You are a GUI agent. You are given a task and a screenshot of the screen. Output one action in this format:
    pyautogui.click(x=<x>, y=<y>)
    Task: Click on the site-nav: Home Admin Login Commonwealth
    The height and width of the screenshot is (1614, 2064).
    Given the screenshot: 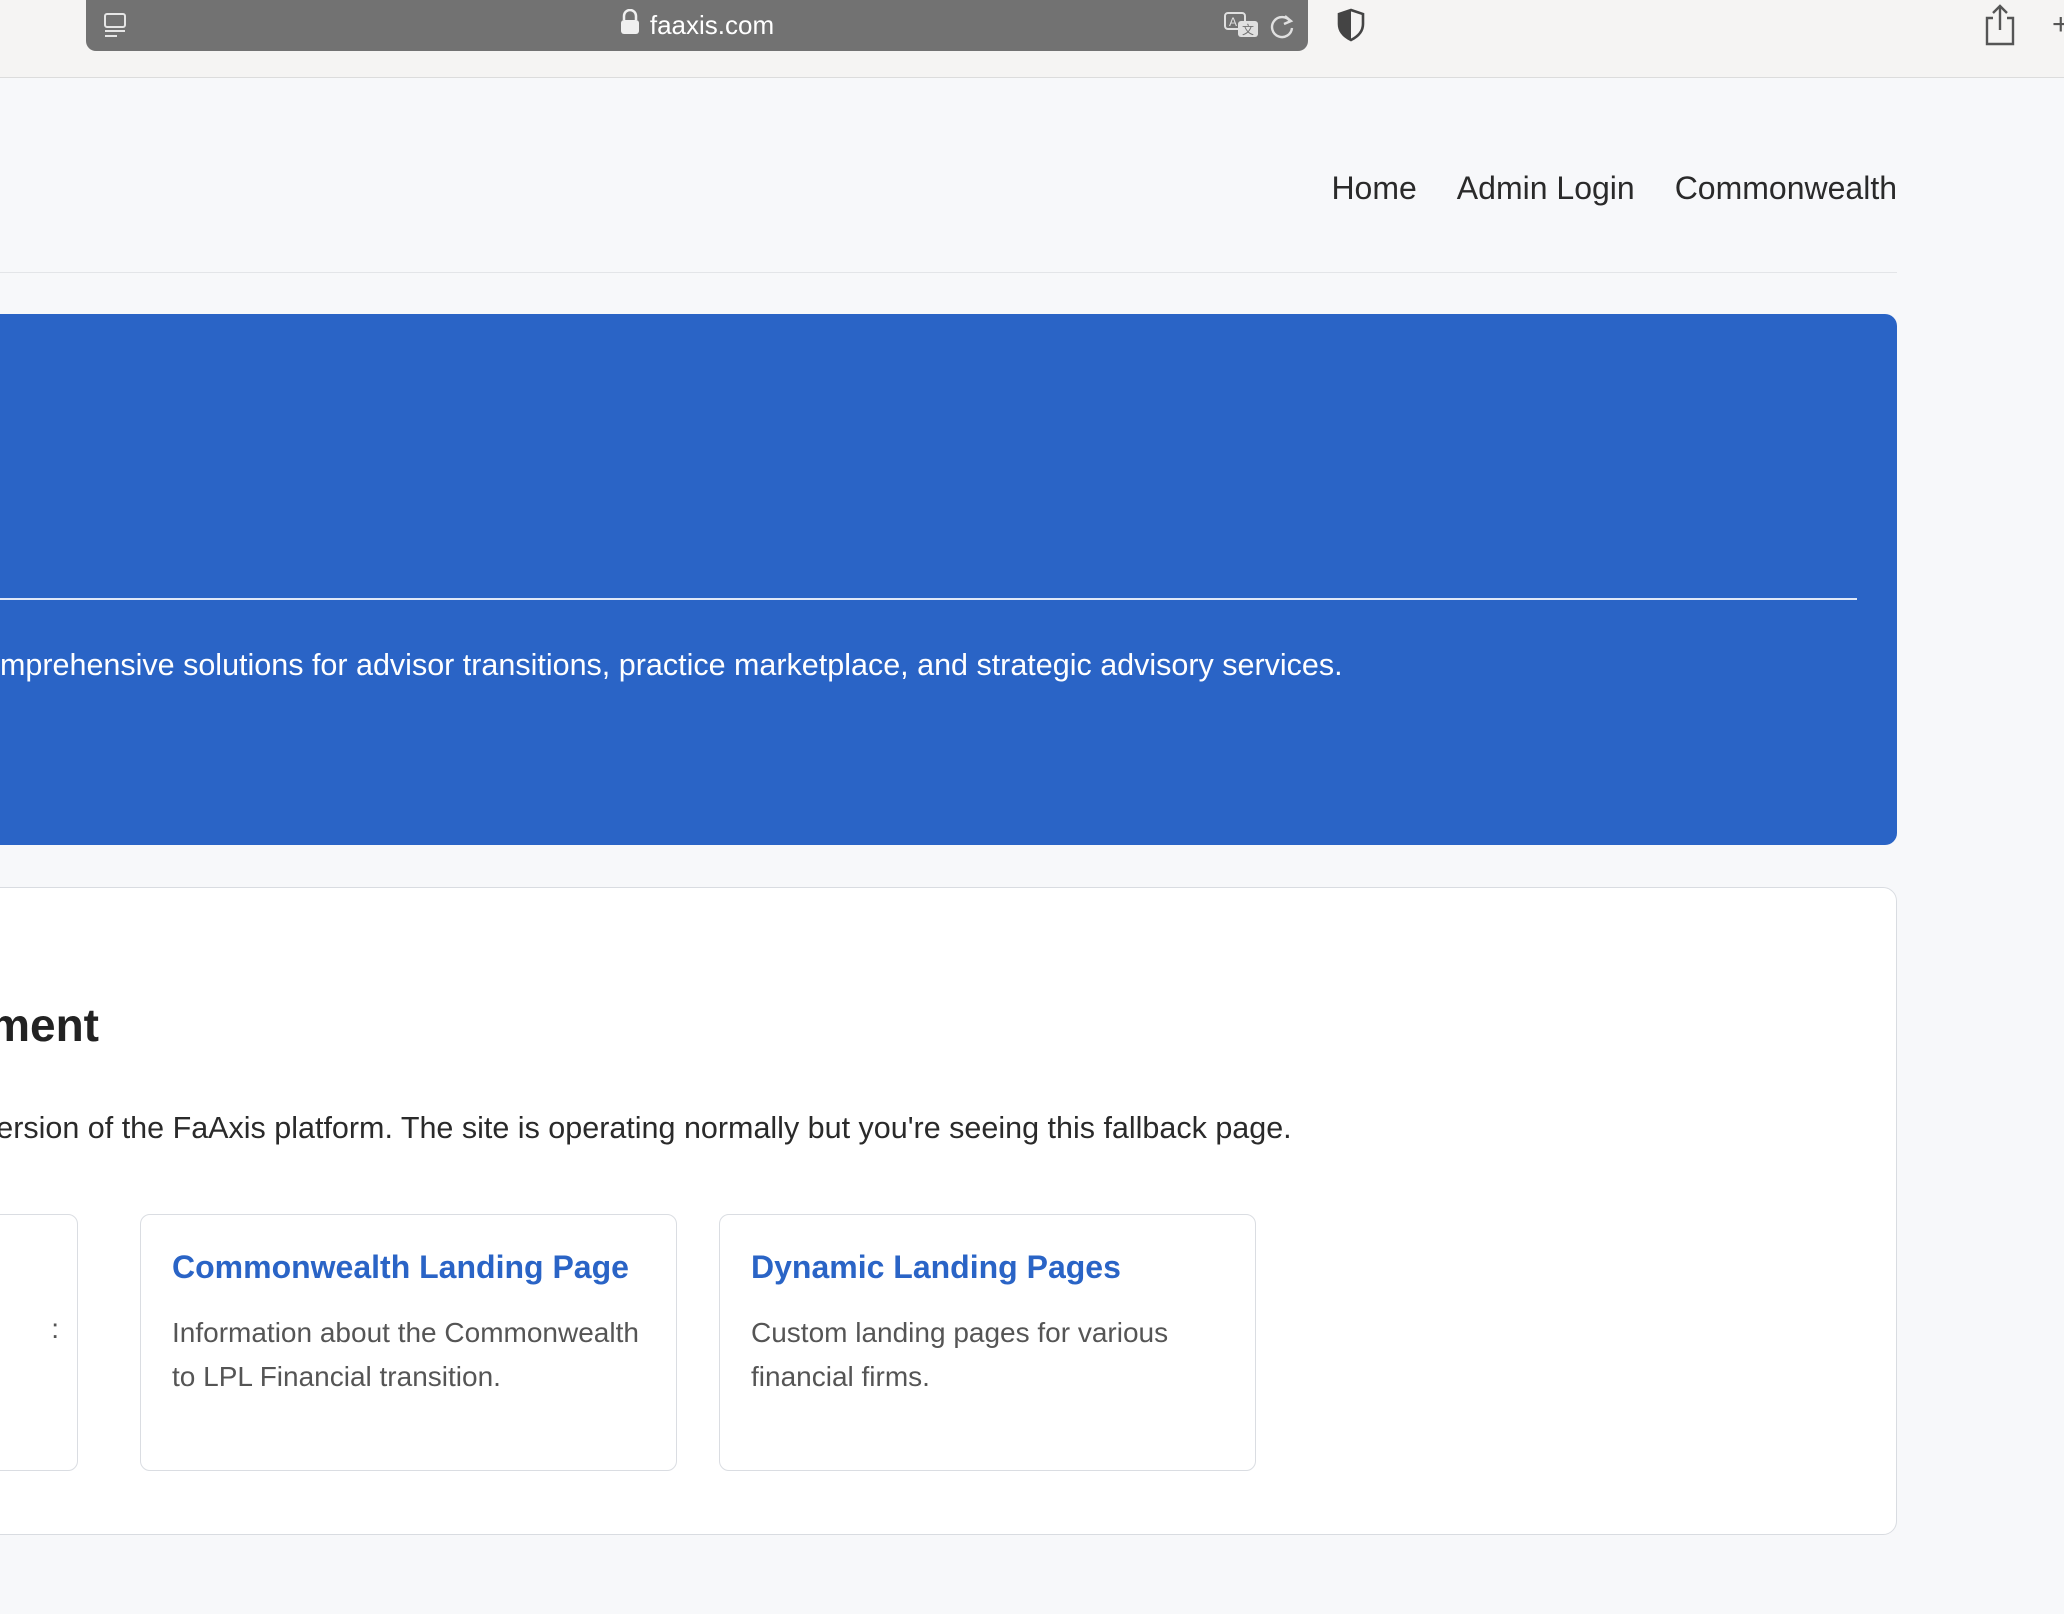 What is the action you would take?
    pyautogui.click(x=1614, y=188)
    